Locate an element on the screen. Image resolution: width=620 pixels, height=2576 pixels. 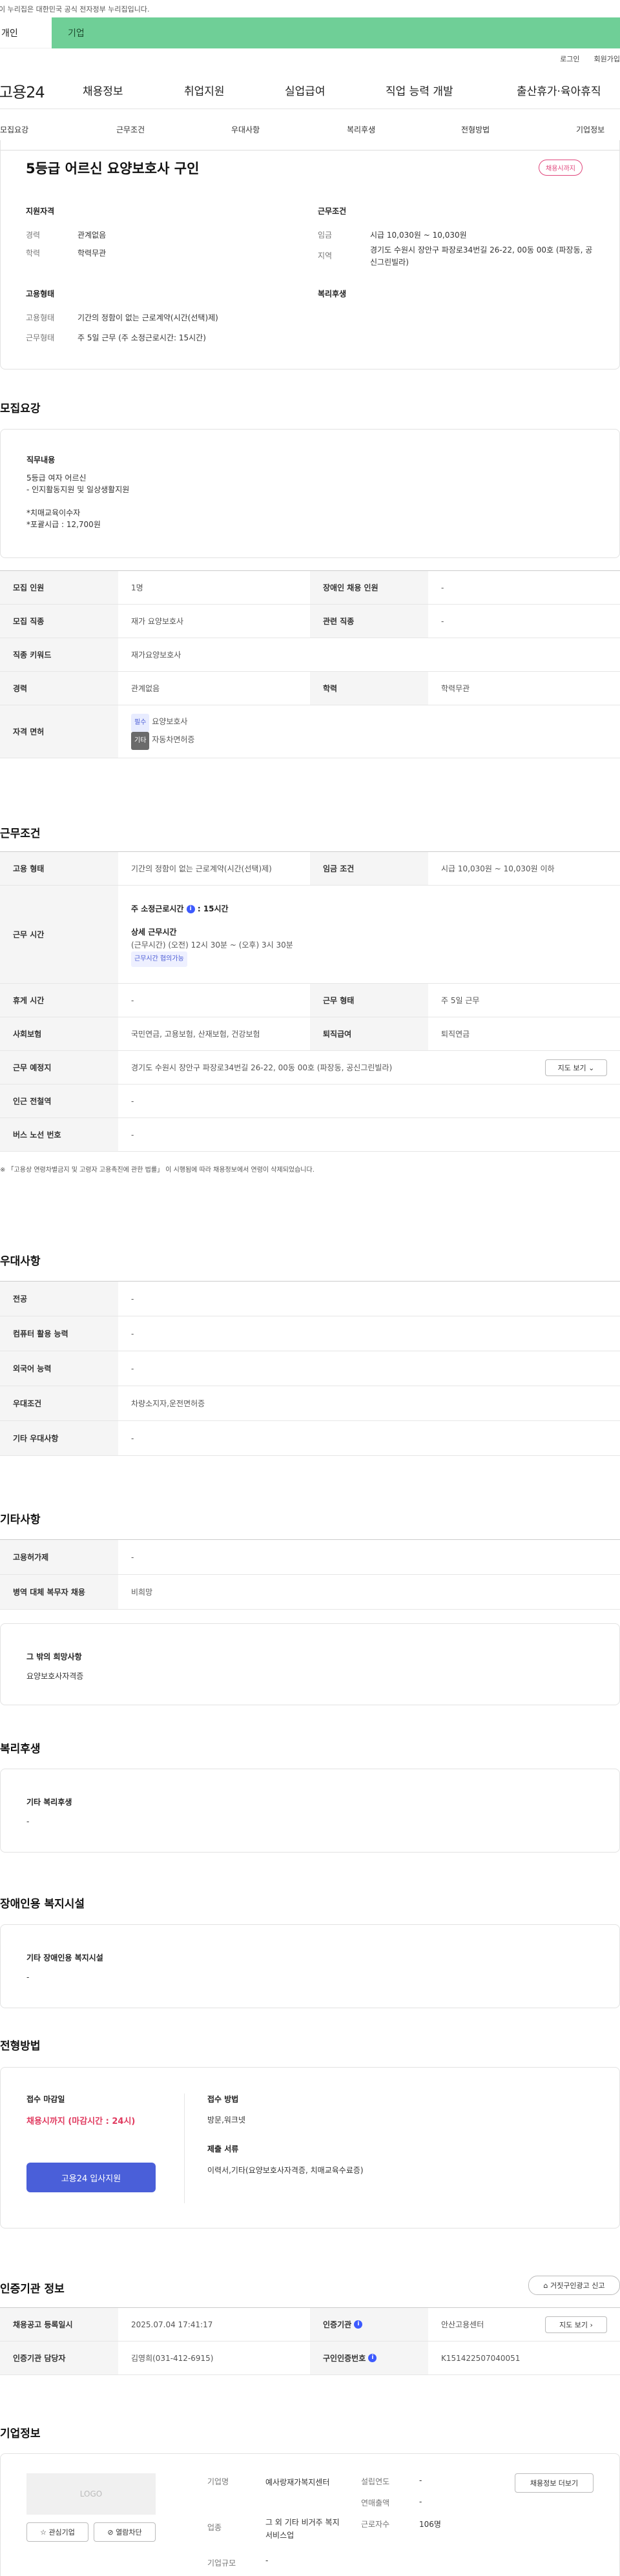
table-row: 병역 대체 복무자 채용 비희망 is located at coordinates (310, 1592).